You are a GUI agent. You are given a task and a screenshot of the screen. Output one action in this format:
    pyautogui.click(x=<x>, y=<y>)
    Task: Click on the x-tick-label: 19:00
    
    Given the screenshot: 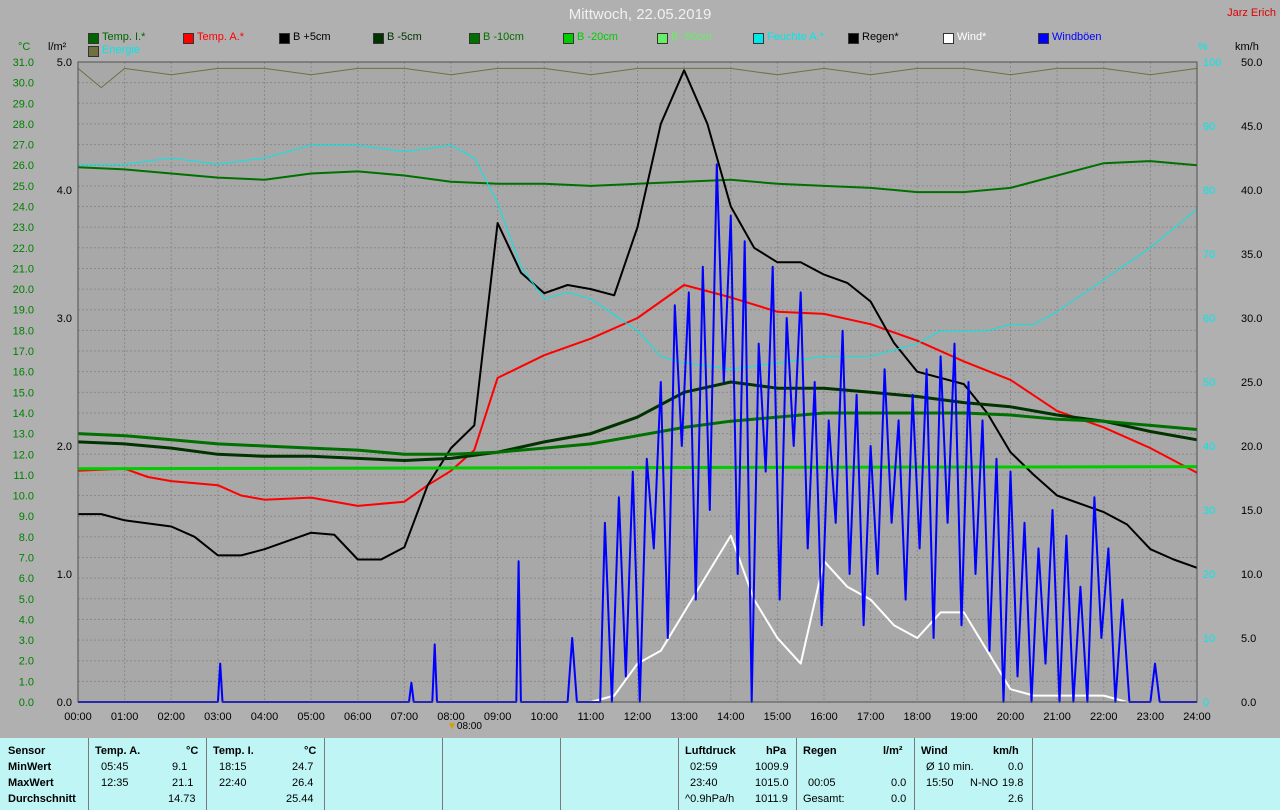 What is the action you would take?
    pyautogui.click(x=964, y=717)
    